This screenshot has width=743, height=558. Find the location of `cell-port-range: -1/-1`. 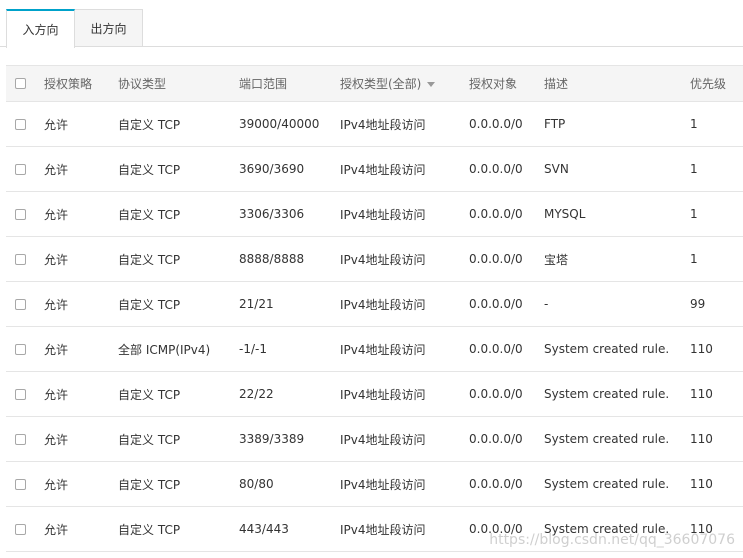

cell-port-range: -1/-1 is located at coordinates (253, 349).